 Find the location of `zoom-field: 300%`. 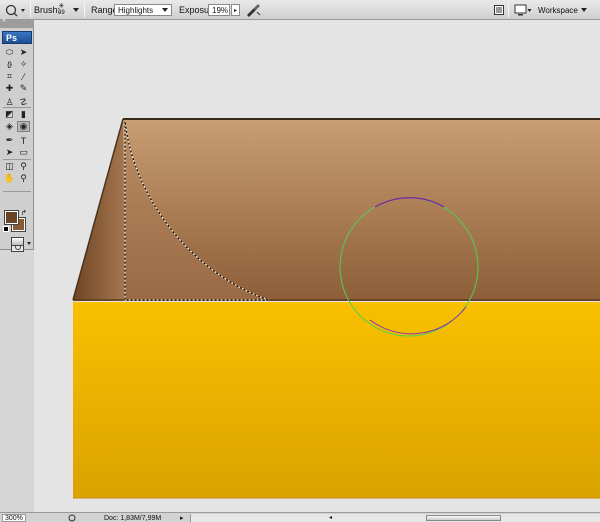

zoom-field: 300% is located at coordinates (14, 518).